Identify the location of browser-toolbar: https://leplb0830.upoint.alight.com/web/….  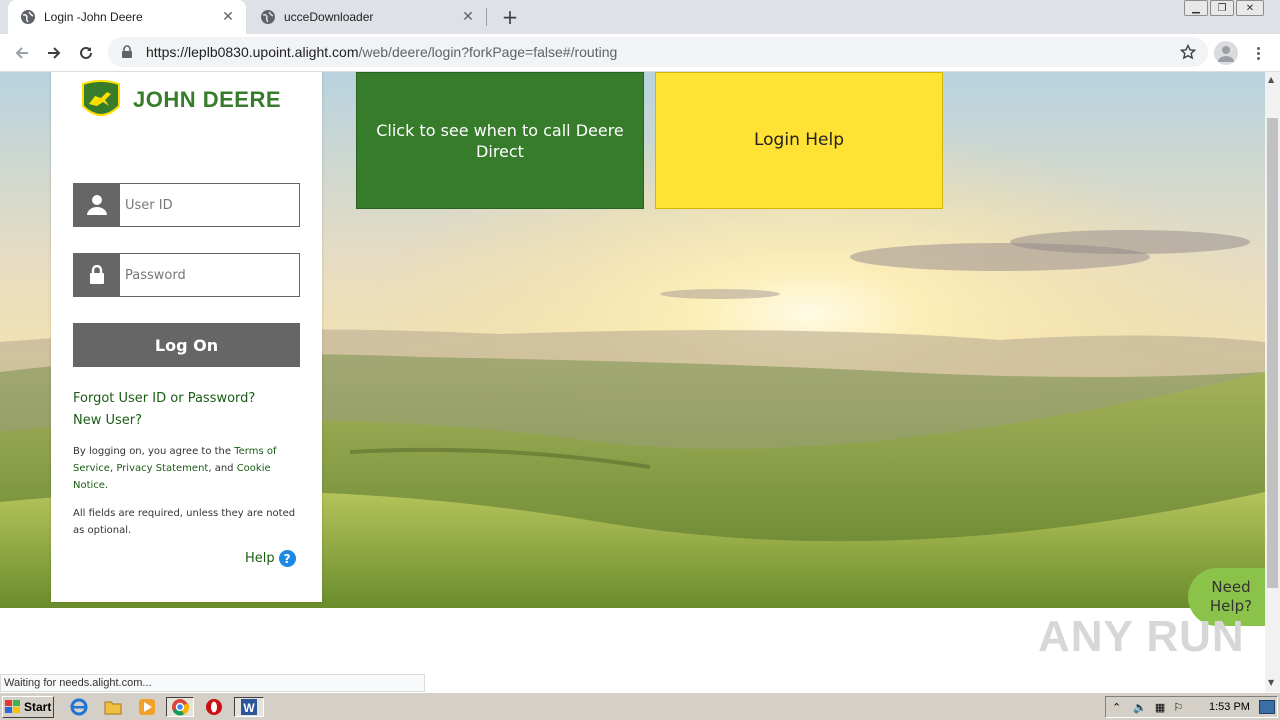
(640, 53).